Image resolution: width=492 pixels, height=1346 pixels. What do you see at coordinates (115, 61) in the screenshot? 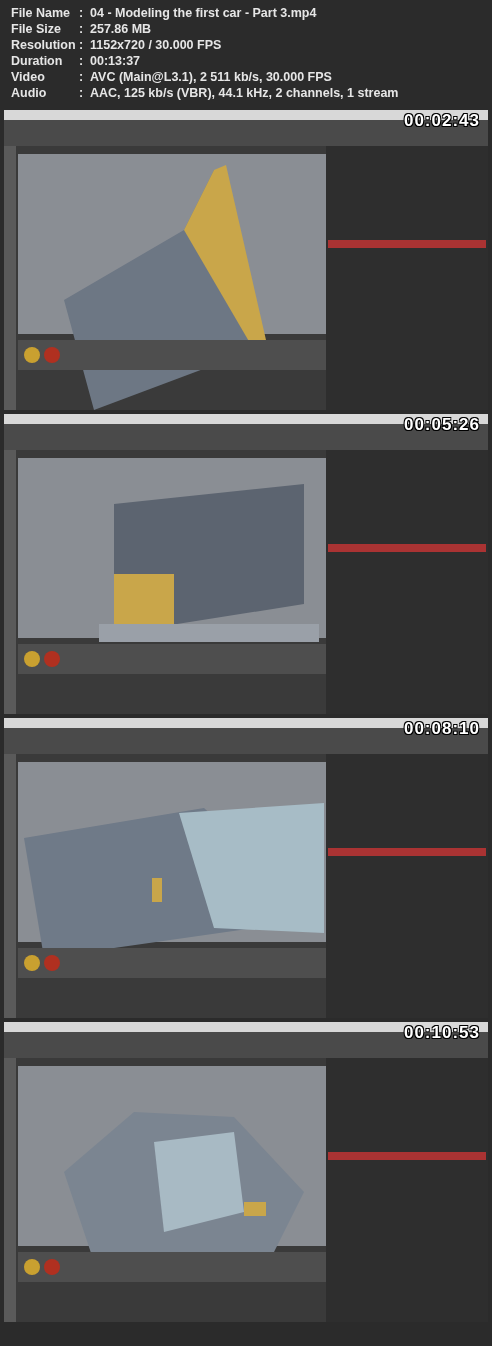
I see `info-value: 00:13:37` at bounding box center [115, 61].